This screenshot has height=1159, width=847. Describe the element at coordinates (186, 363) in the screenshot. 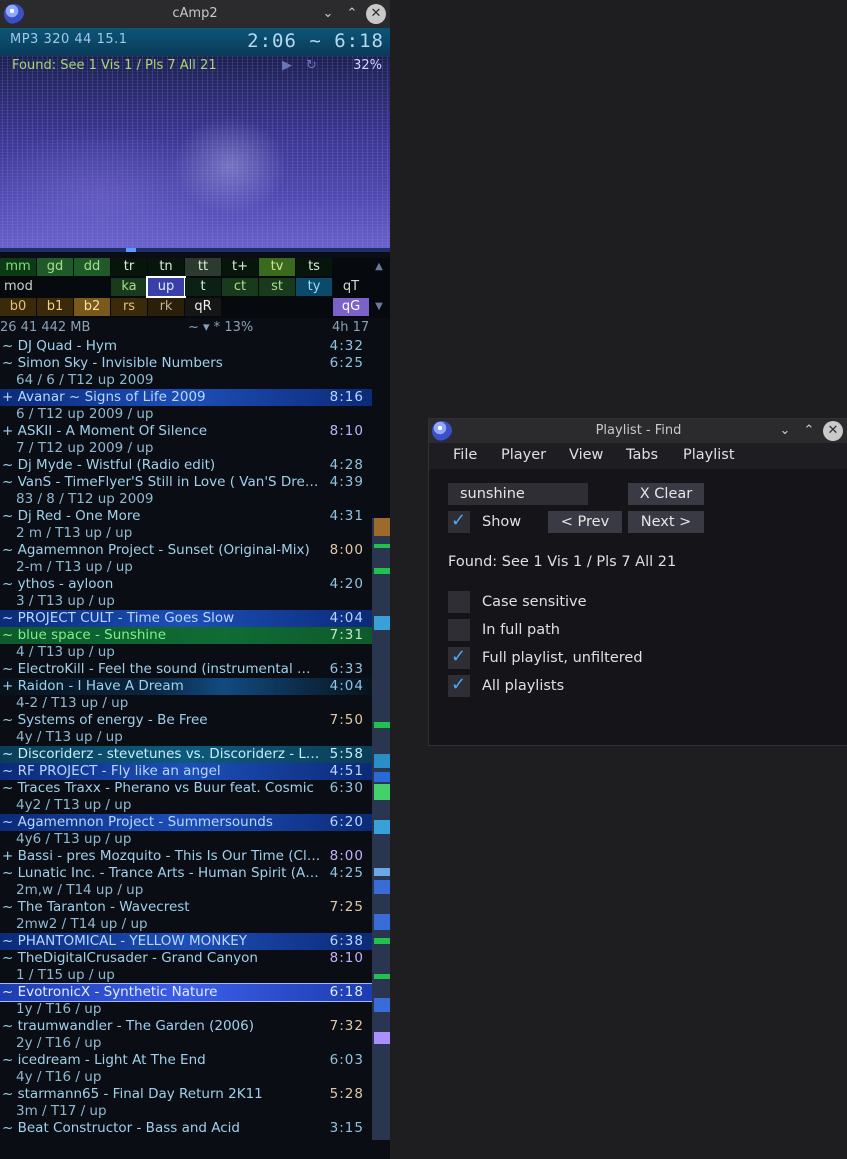

I see `track-row: ~ Simon Sky - Invisible Numbers 6:25` at that location.